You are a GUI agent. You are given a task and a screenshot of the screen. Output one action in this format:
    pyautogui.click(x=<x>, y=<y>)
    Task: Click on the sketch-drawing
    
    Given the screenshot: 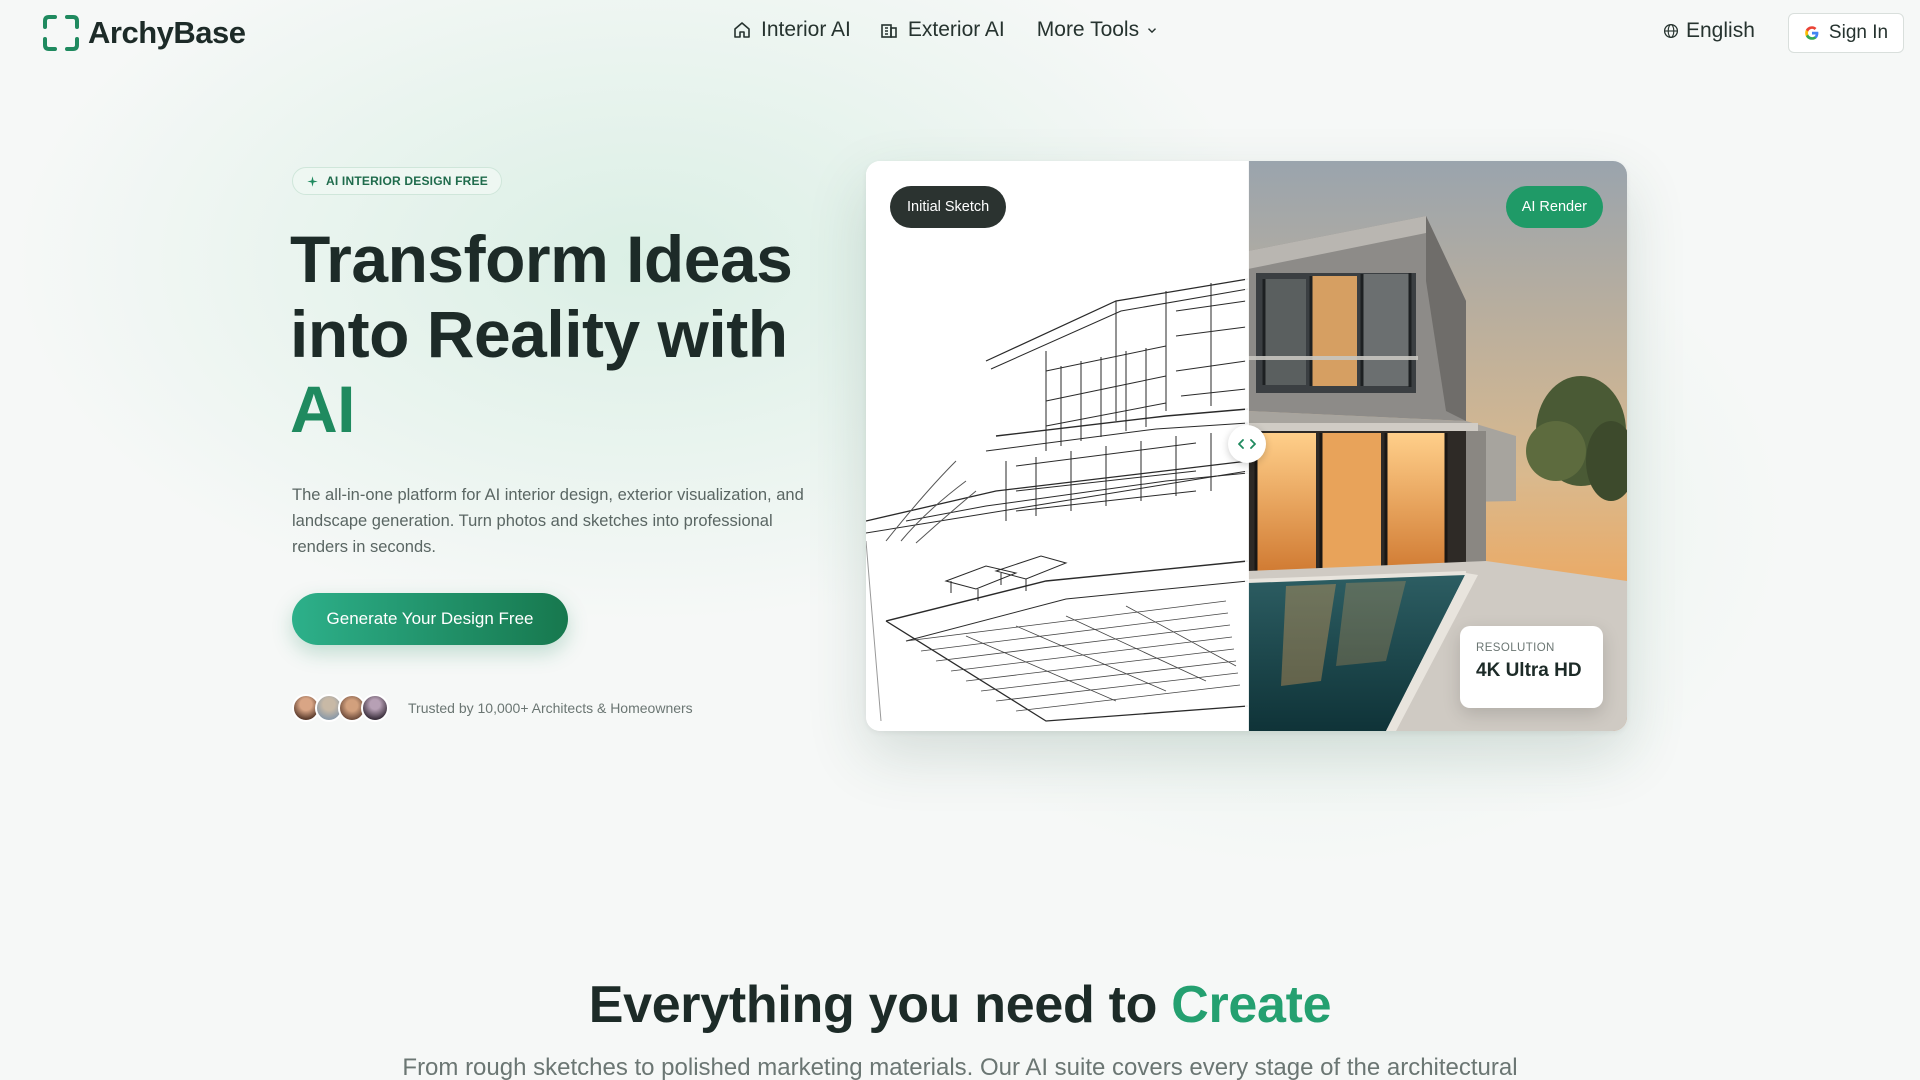 What is the action you would take?
    pyautogui.click(x=1057, y=446)
    